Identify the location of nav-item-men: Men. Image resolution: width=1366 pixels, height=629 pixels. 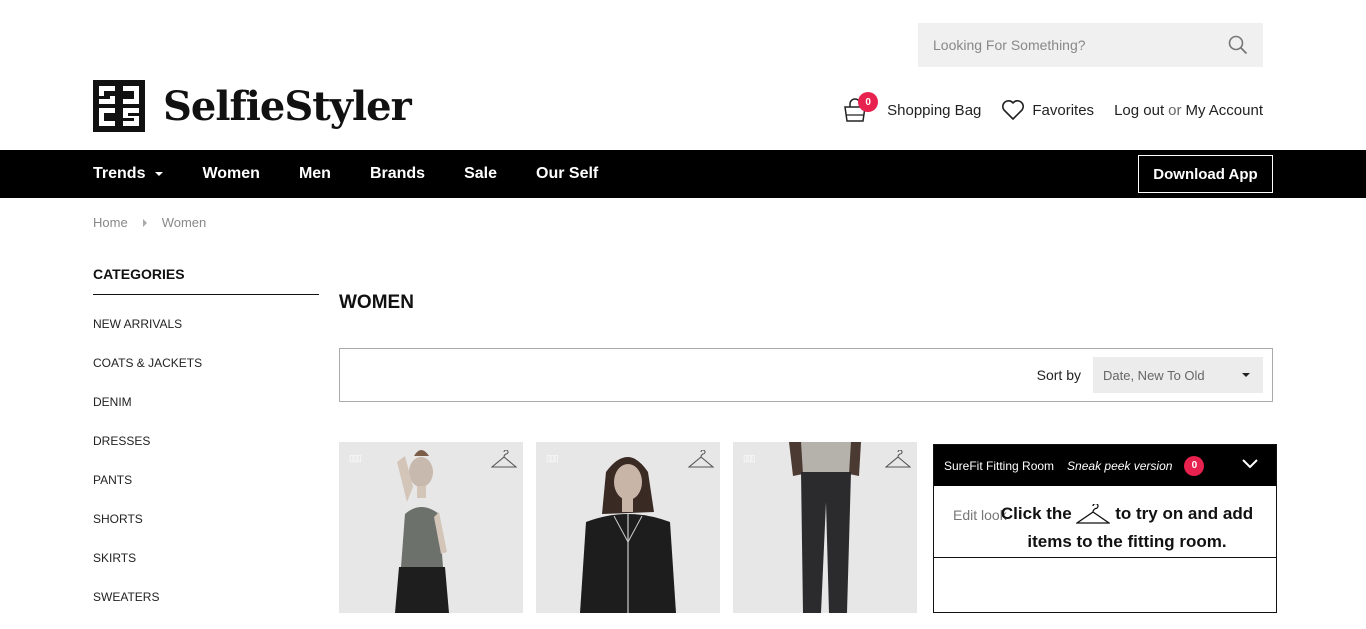
(315, 174).